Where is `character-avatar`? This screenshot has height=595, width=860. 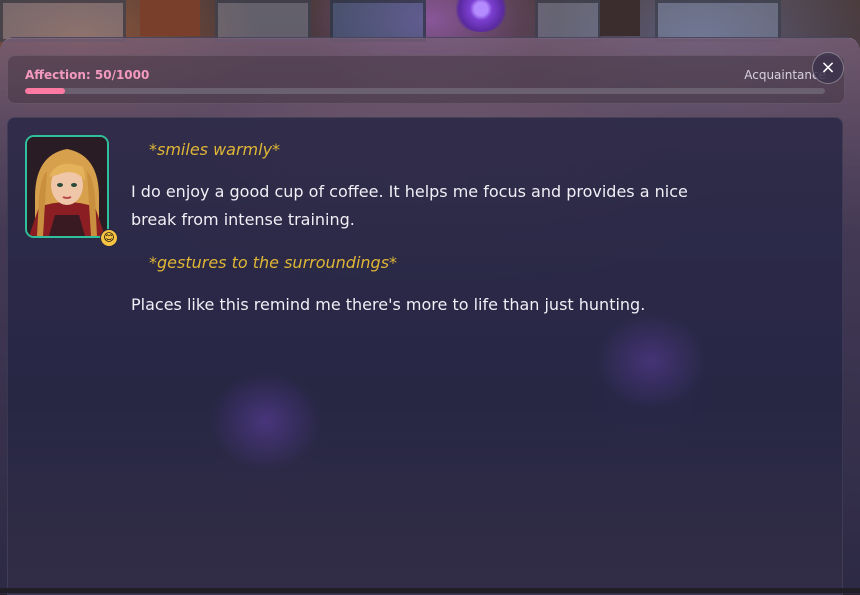 character-avatar is located at coordinates (67, 186).